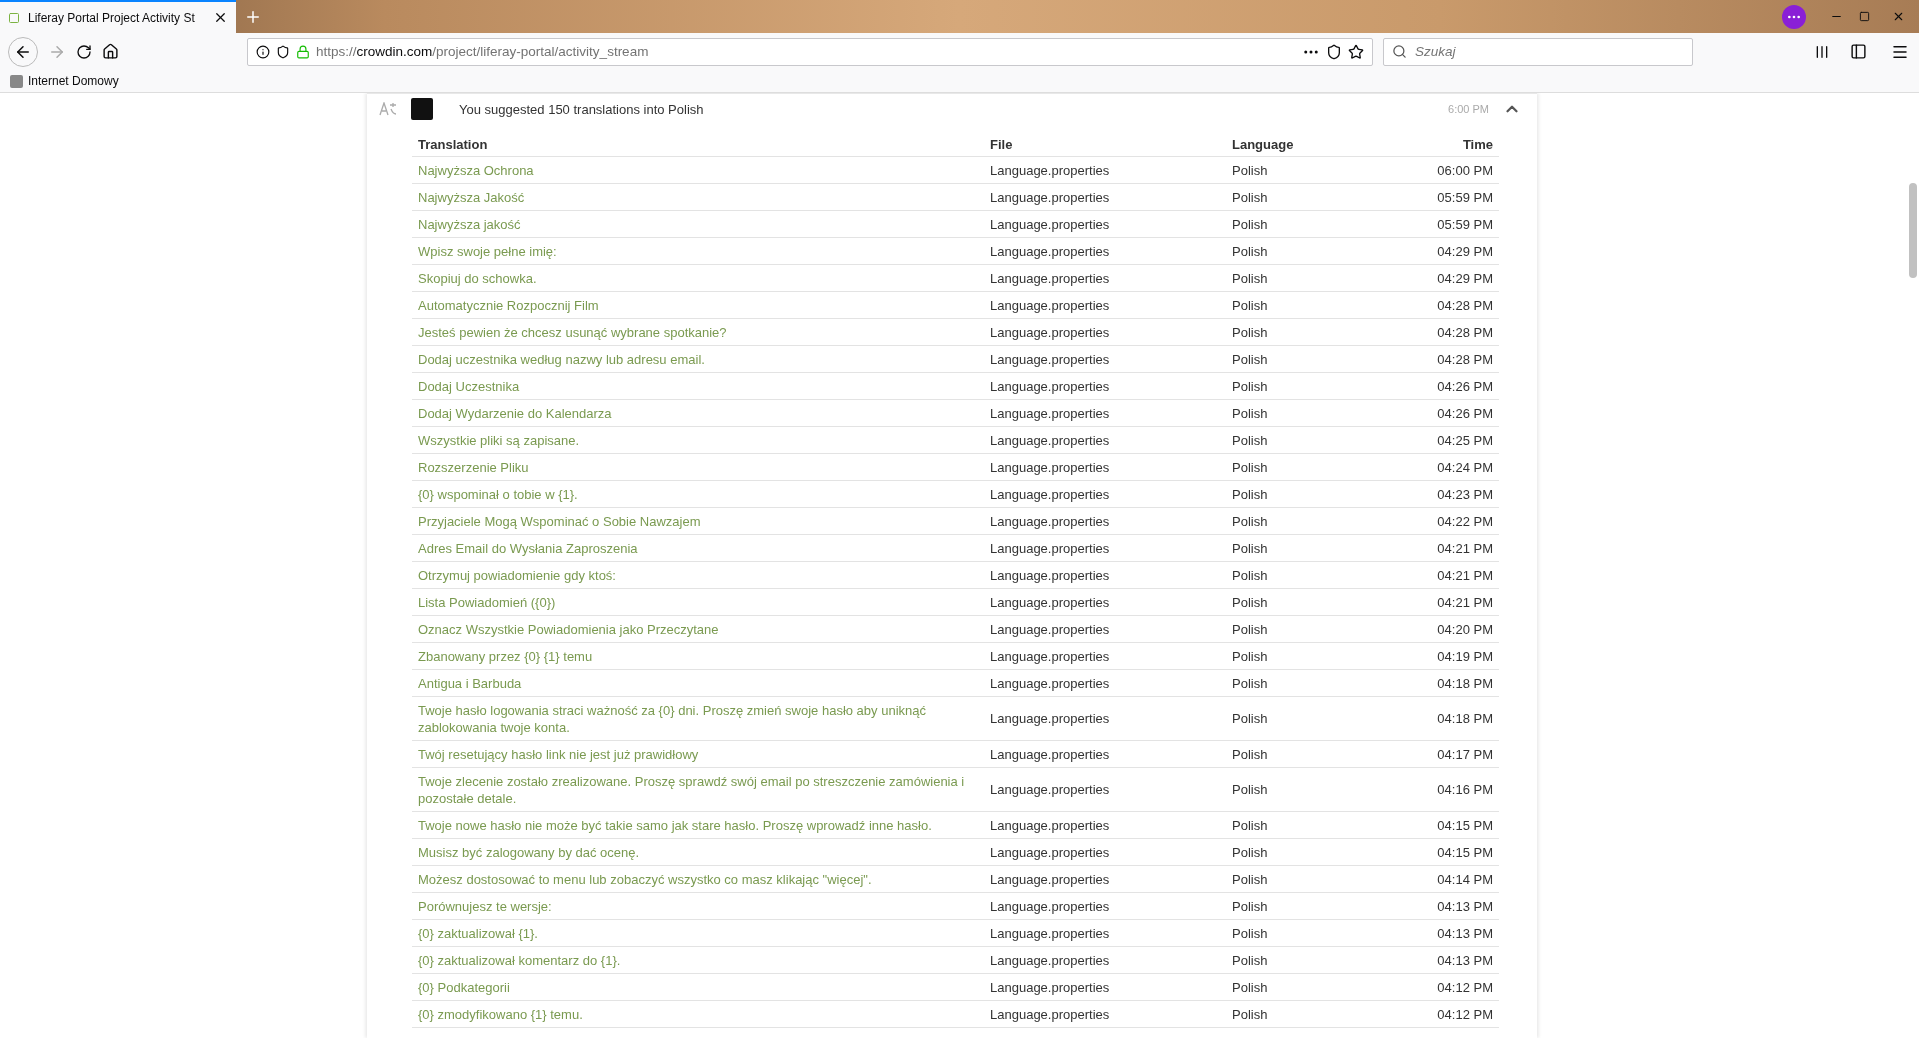  I want to click on translation-link: {0} Podkategorii, so click(698, 987).